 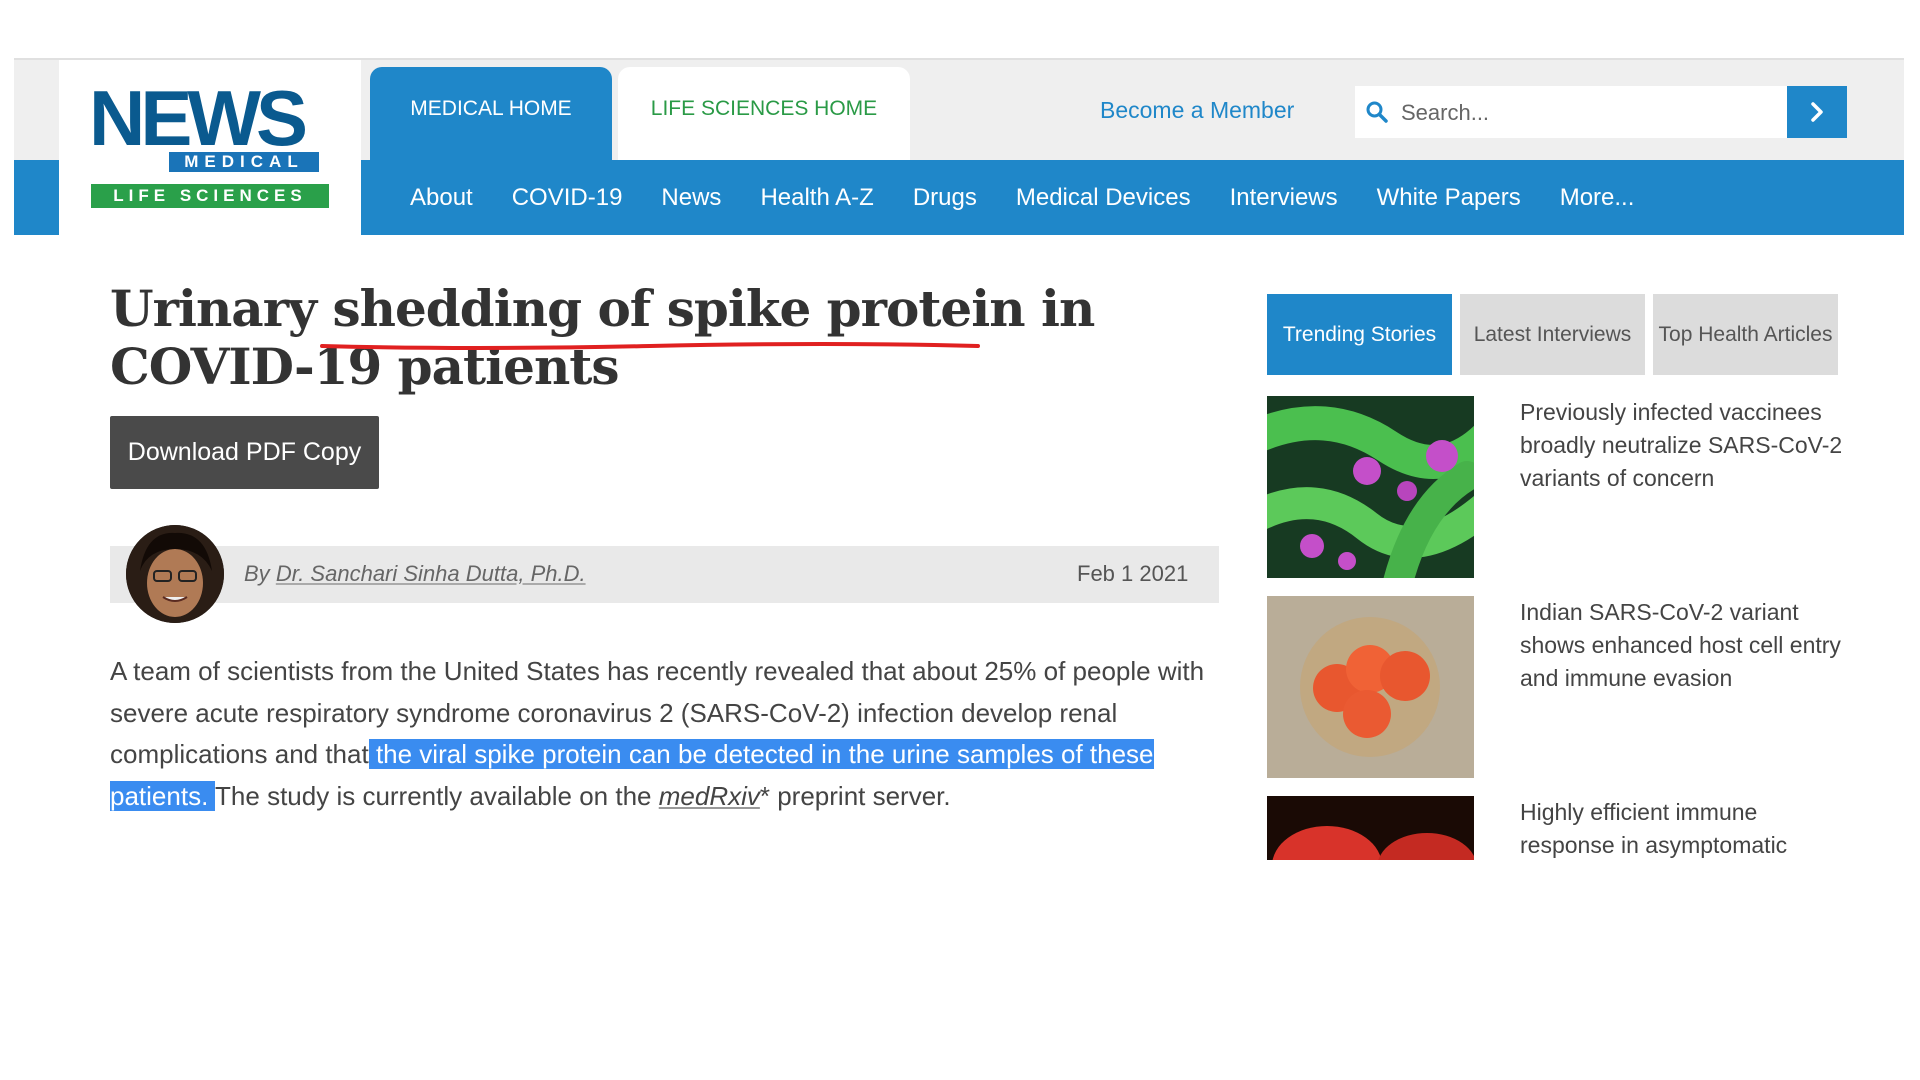 I want to click on tab-top-health-articles: Top Health Articles, so click(x=1745, y=334).